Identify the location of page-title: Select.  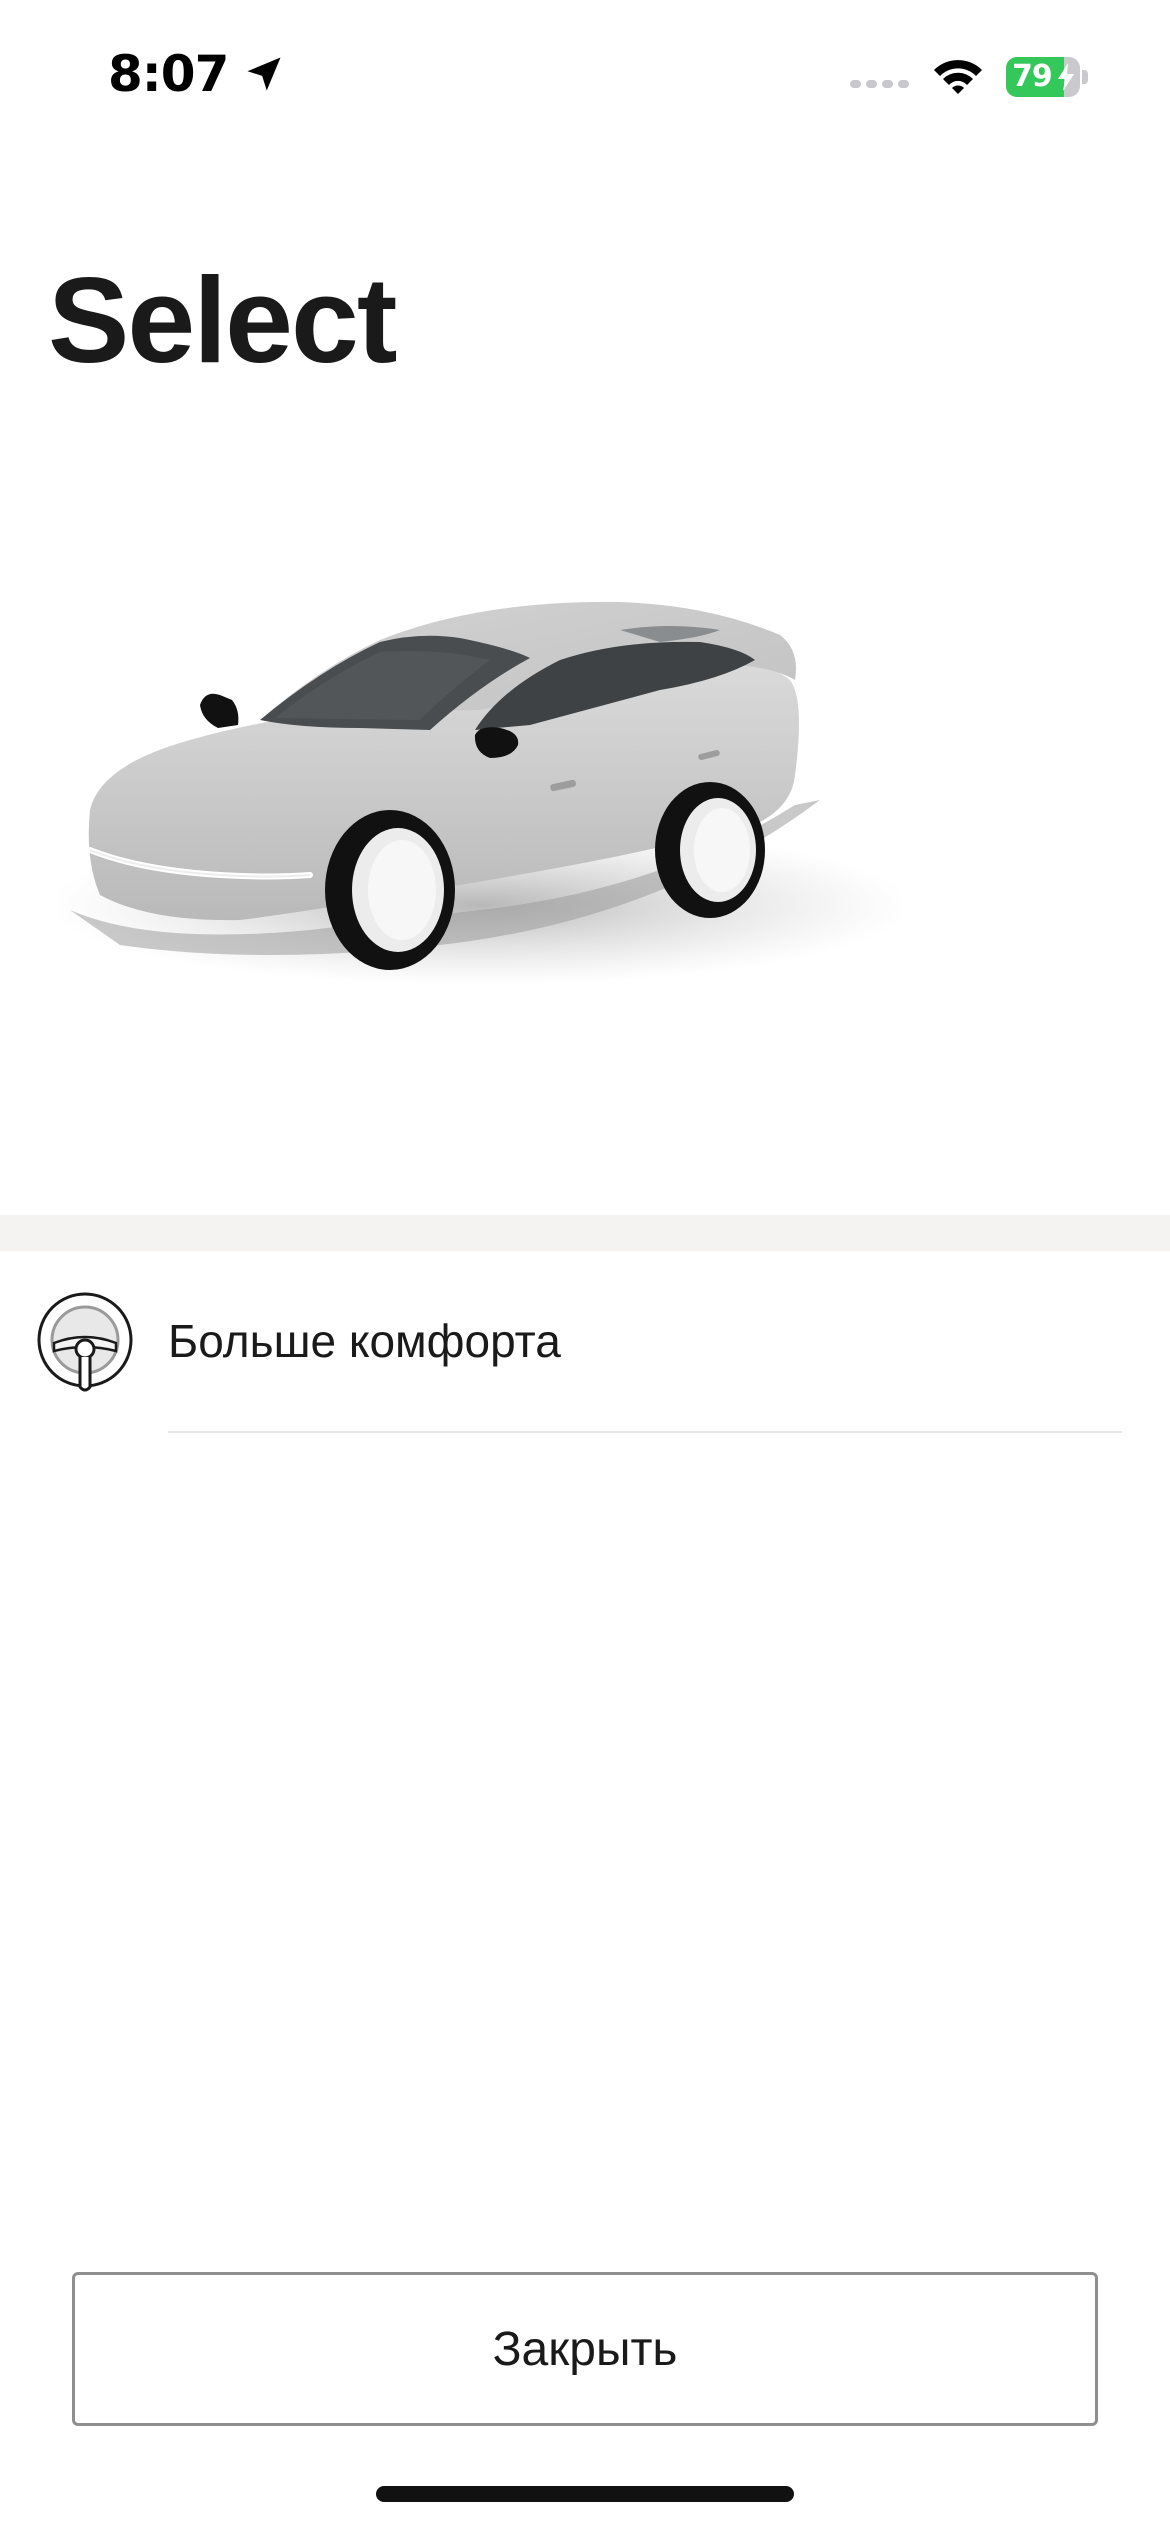
(222, 320).